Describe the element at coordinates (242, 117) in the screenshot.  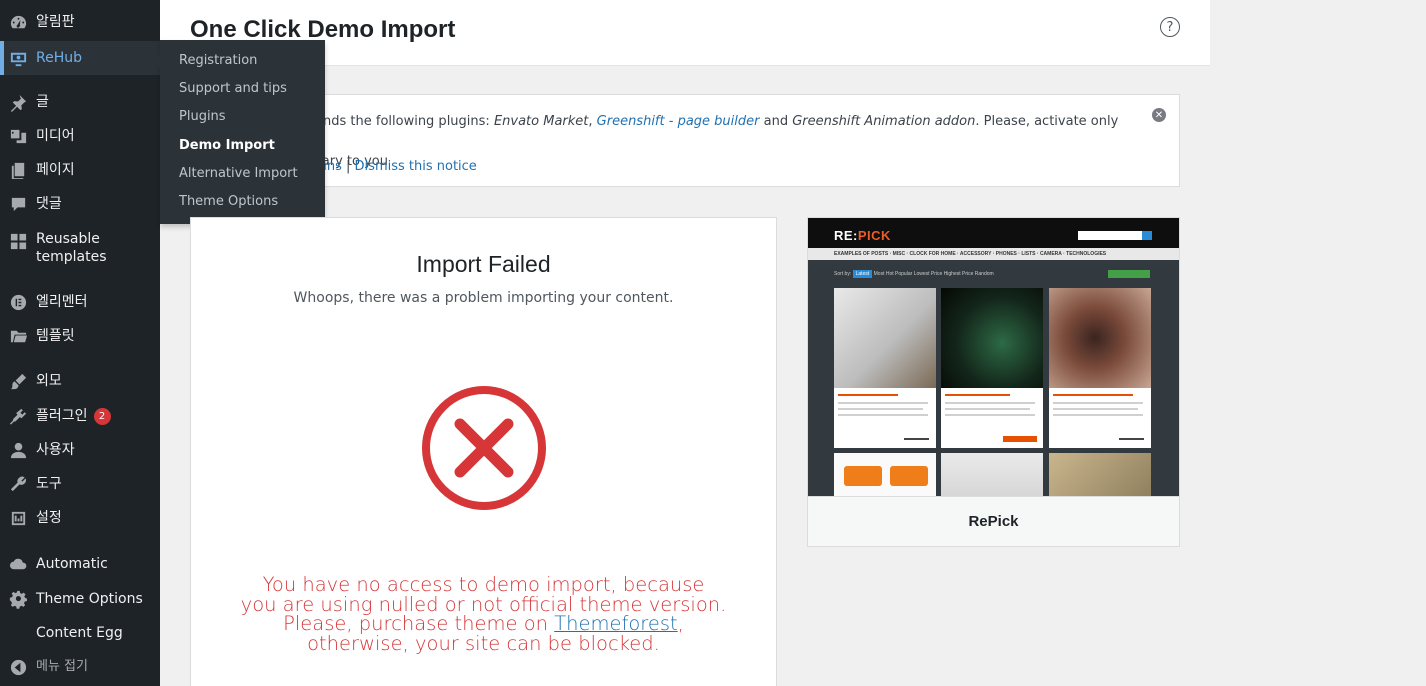
I see `submenu-item-plugins: Plugins` at that location.